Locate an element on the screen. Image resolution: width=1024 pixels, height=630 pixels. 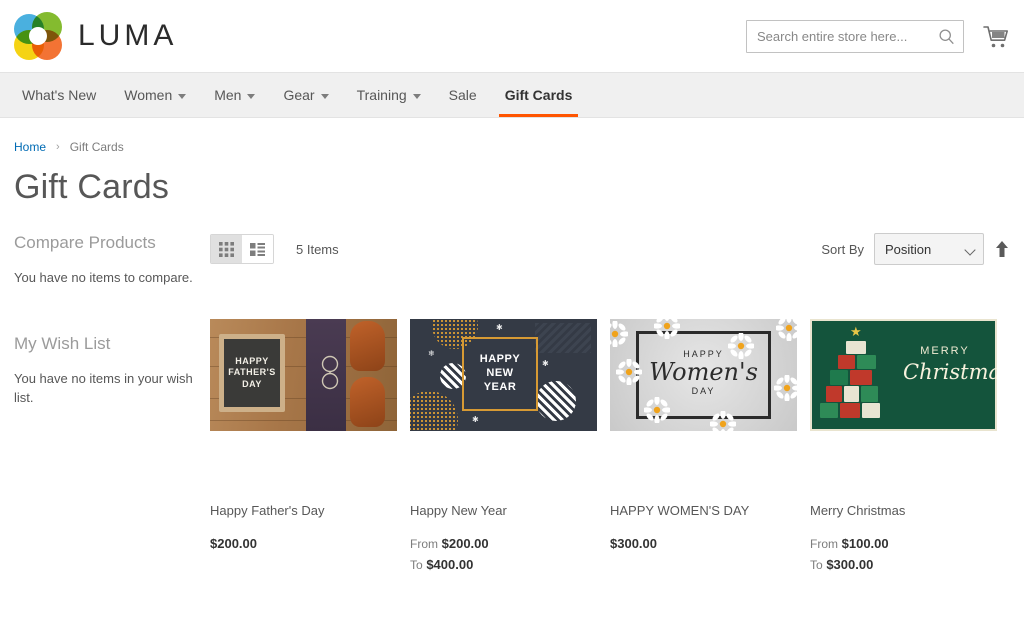
nav-item-gear: Gear is located at coordinates (305, 95).